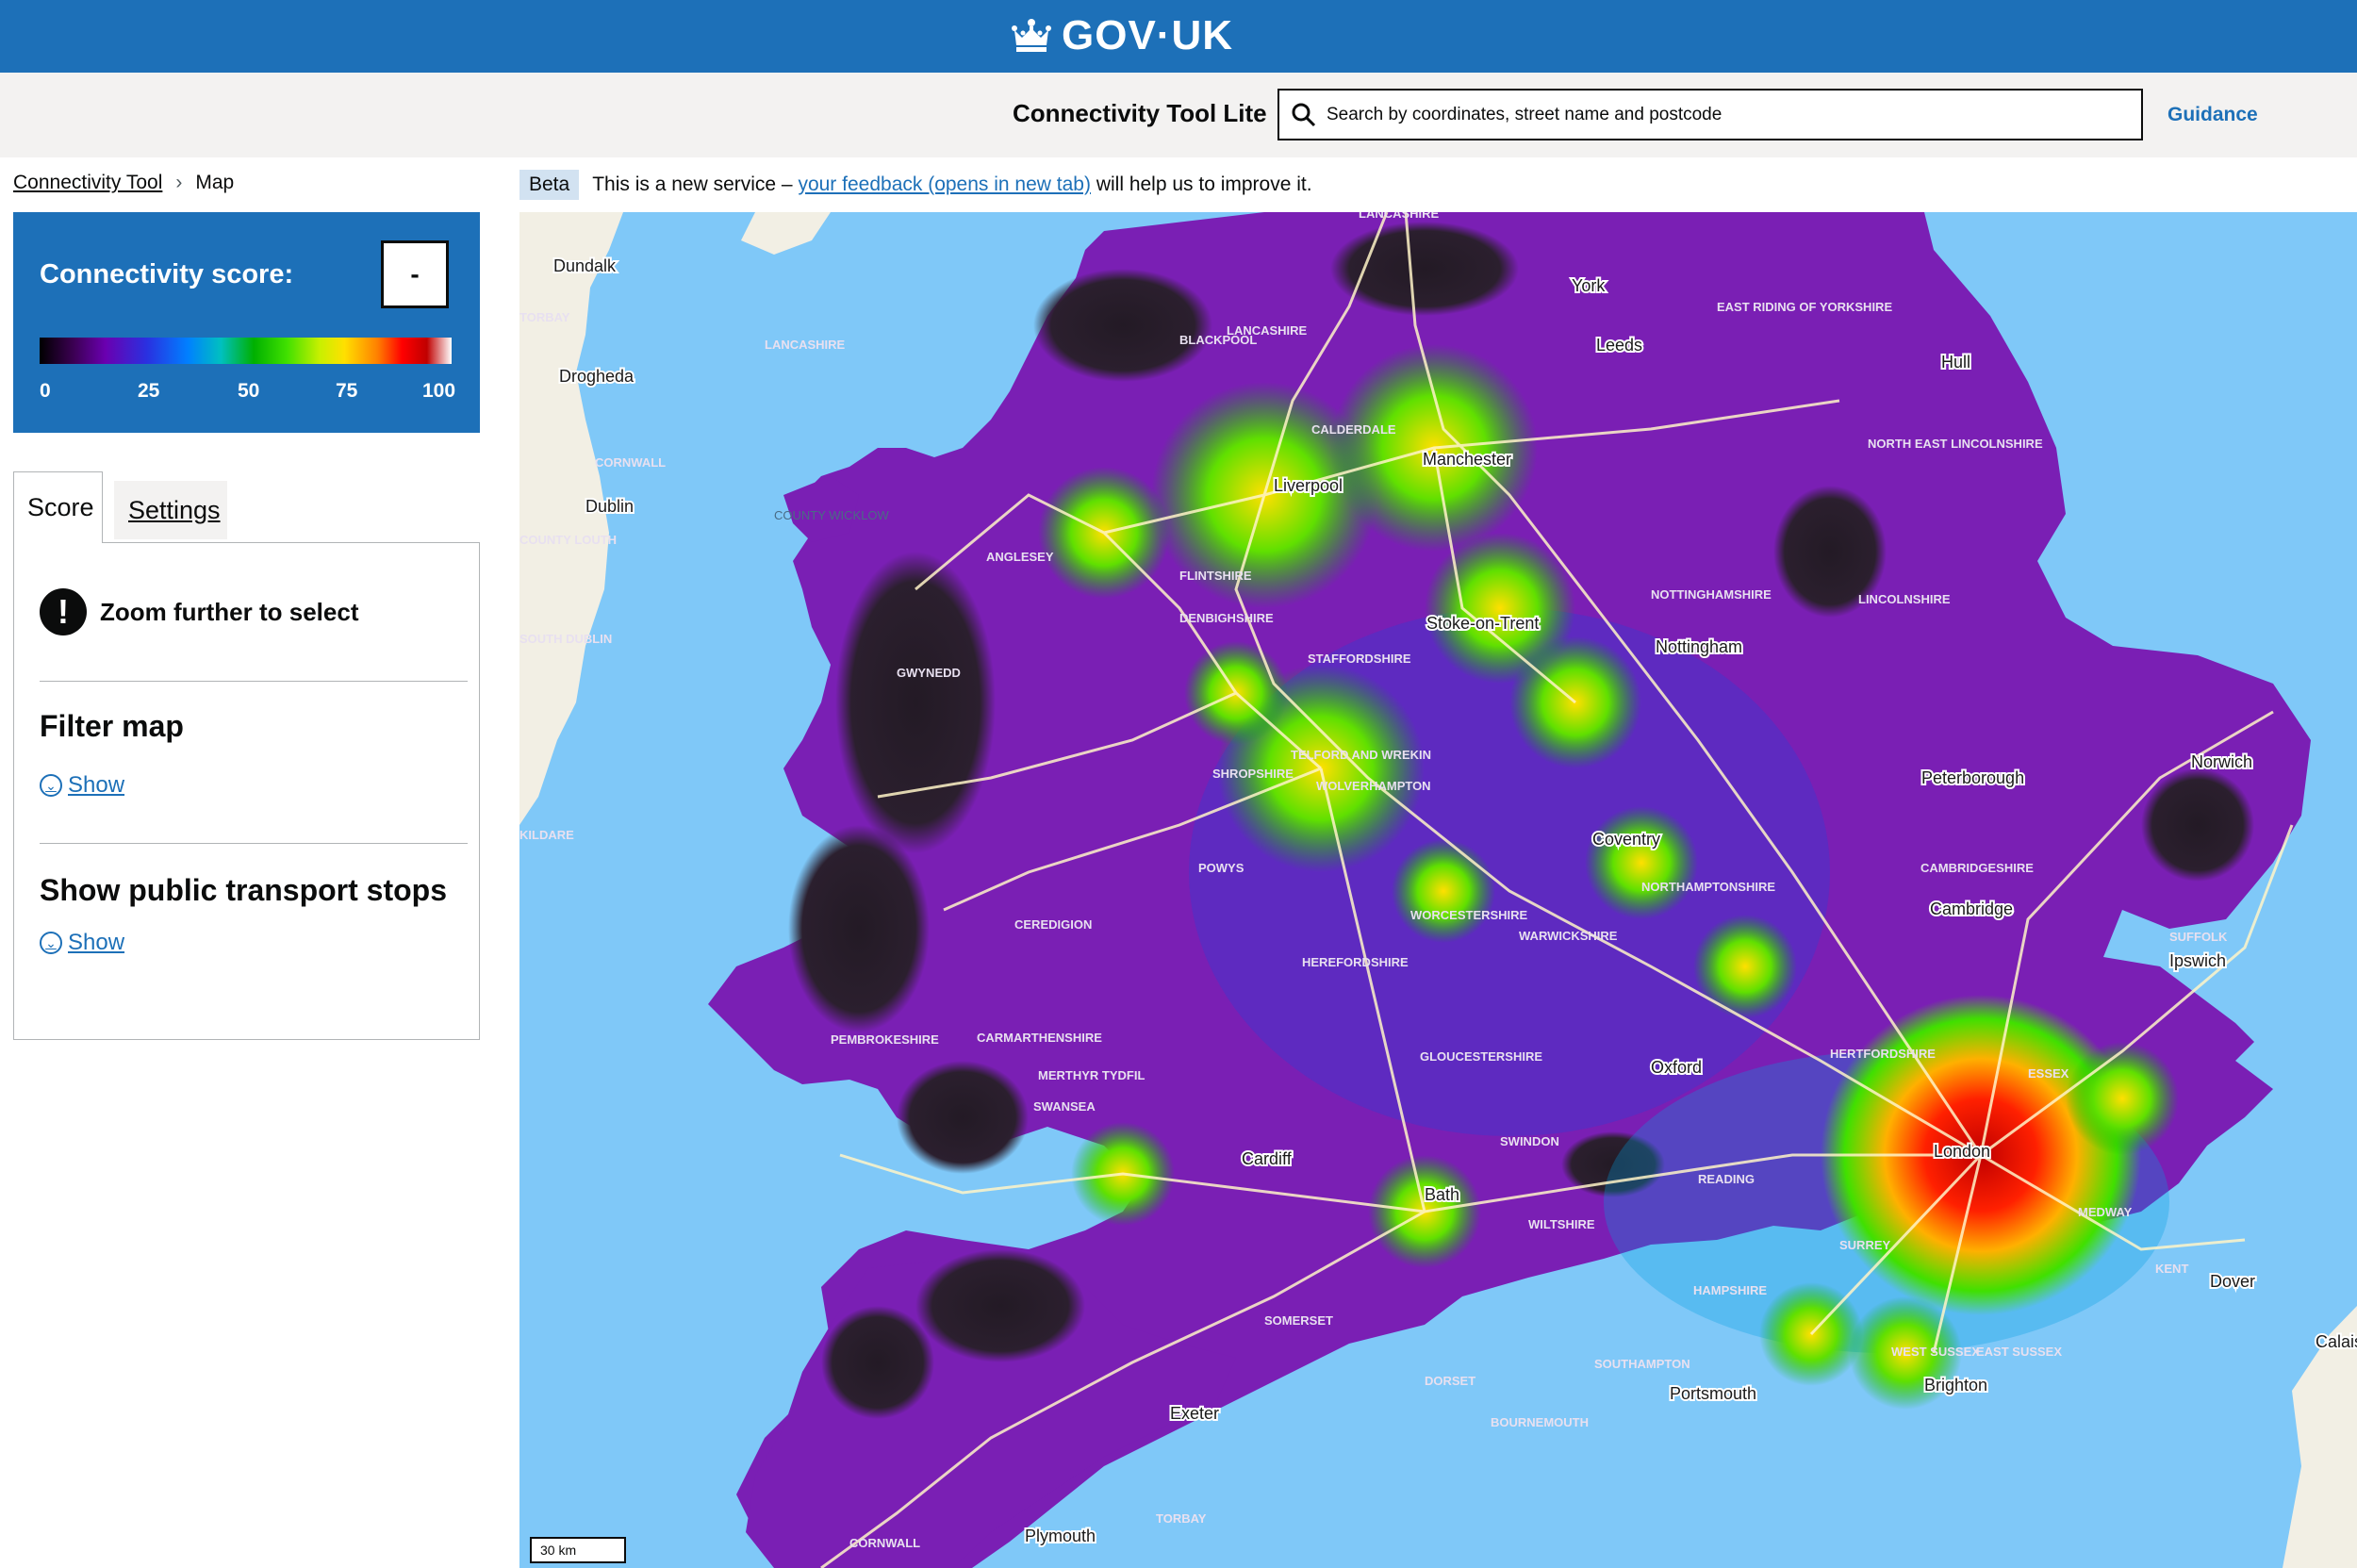 The image size is (2357, 1568). I want to click on city-label-dublin: Dublin, so click(609, 506).